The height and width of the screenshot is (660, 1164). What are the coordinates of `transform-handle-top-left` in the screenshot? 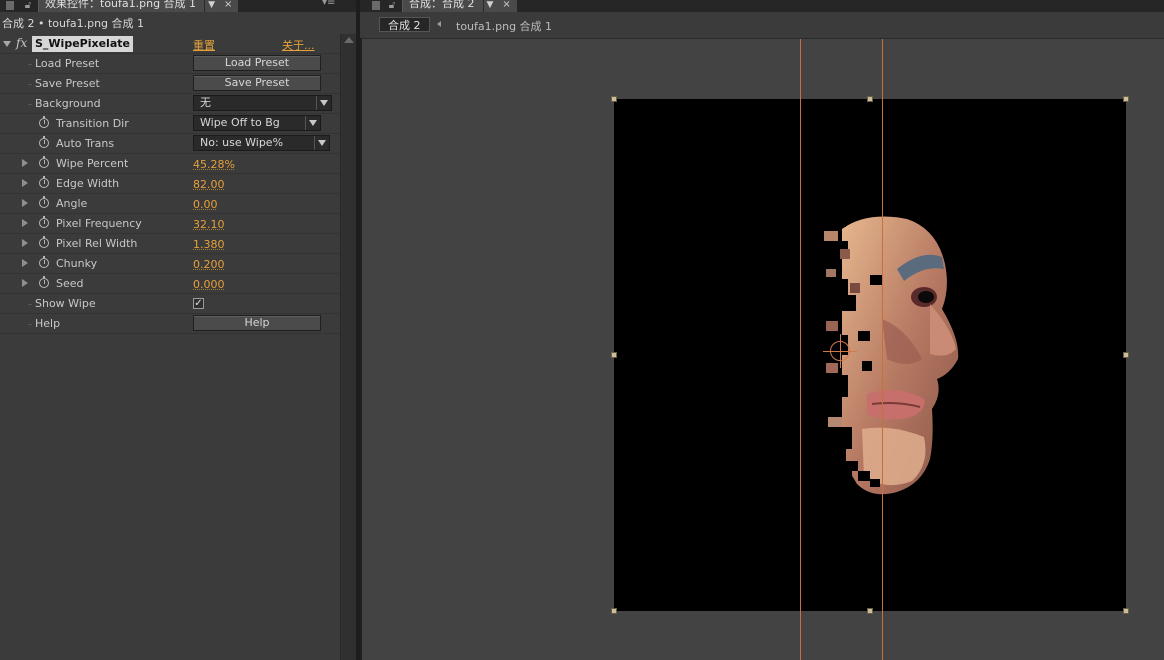 It's located at (614, 99).